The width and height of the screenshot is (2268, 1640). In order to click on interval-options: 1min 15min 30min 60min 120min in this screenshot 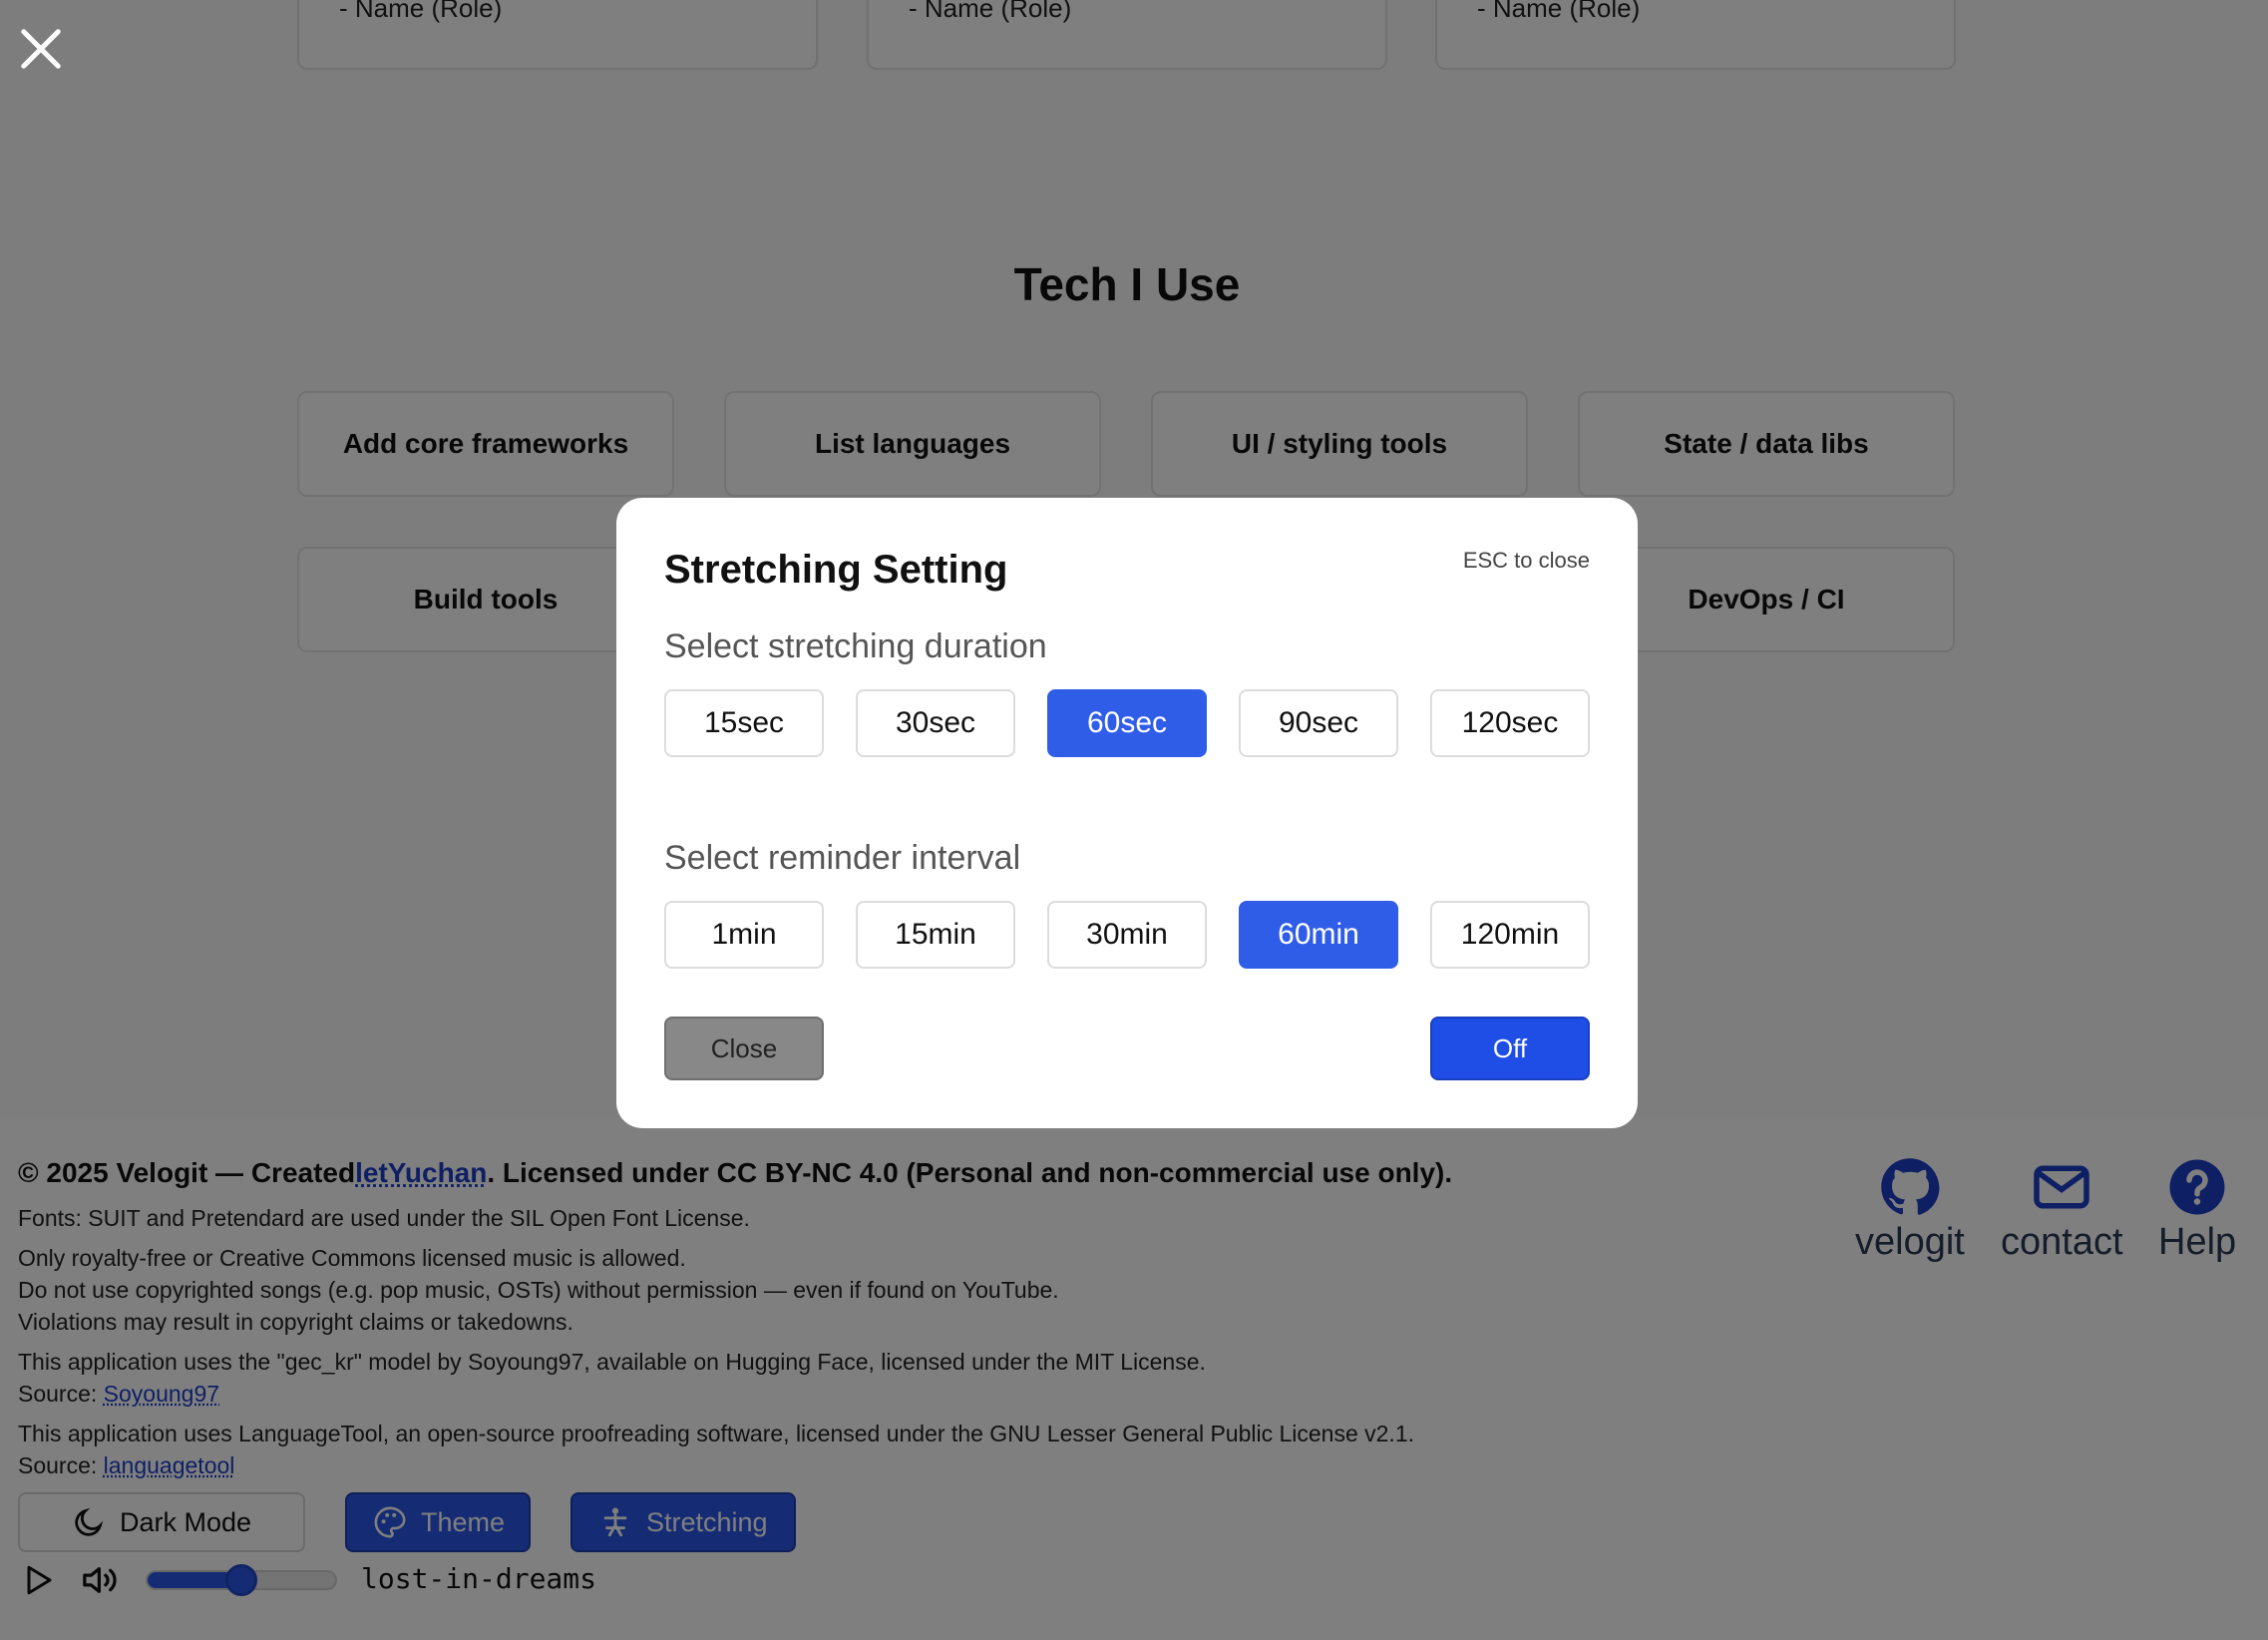, I will do `click(1127, 935)`.